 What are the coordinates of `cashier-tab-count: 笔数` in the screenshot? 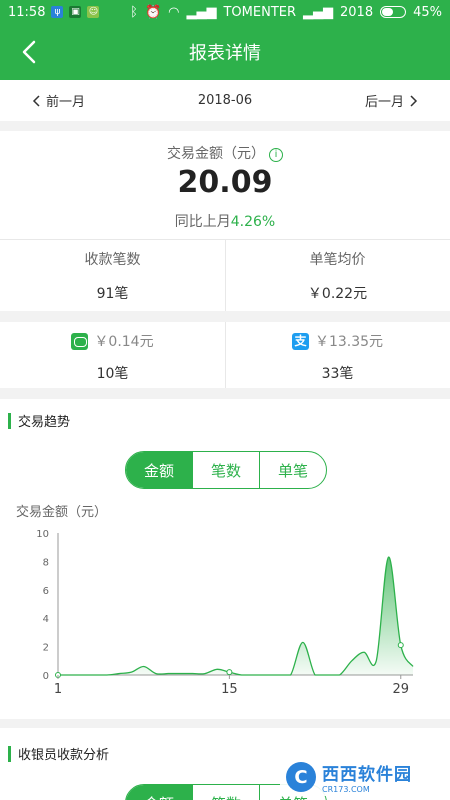 It's located at (225, 792).